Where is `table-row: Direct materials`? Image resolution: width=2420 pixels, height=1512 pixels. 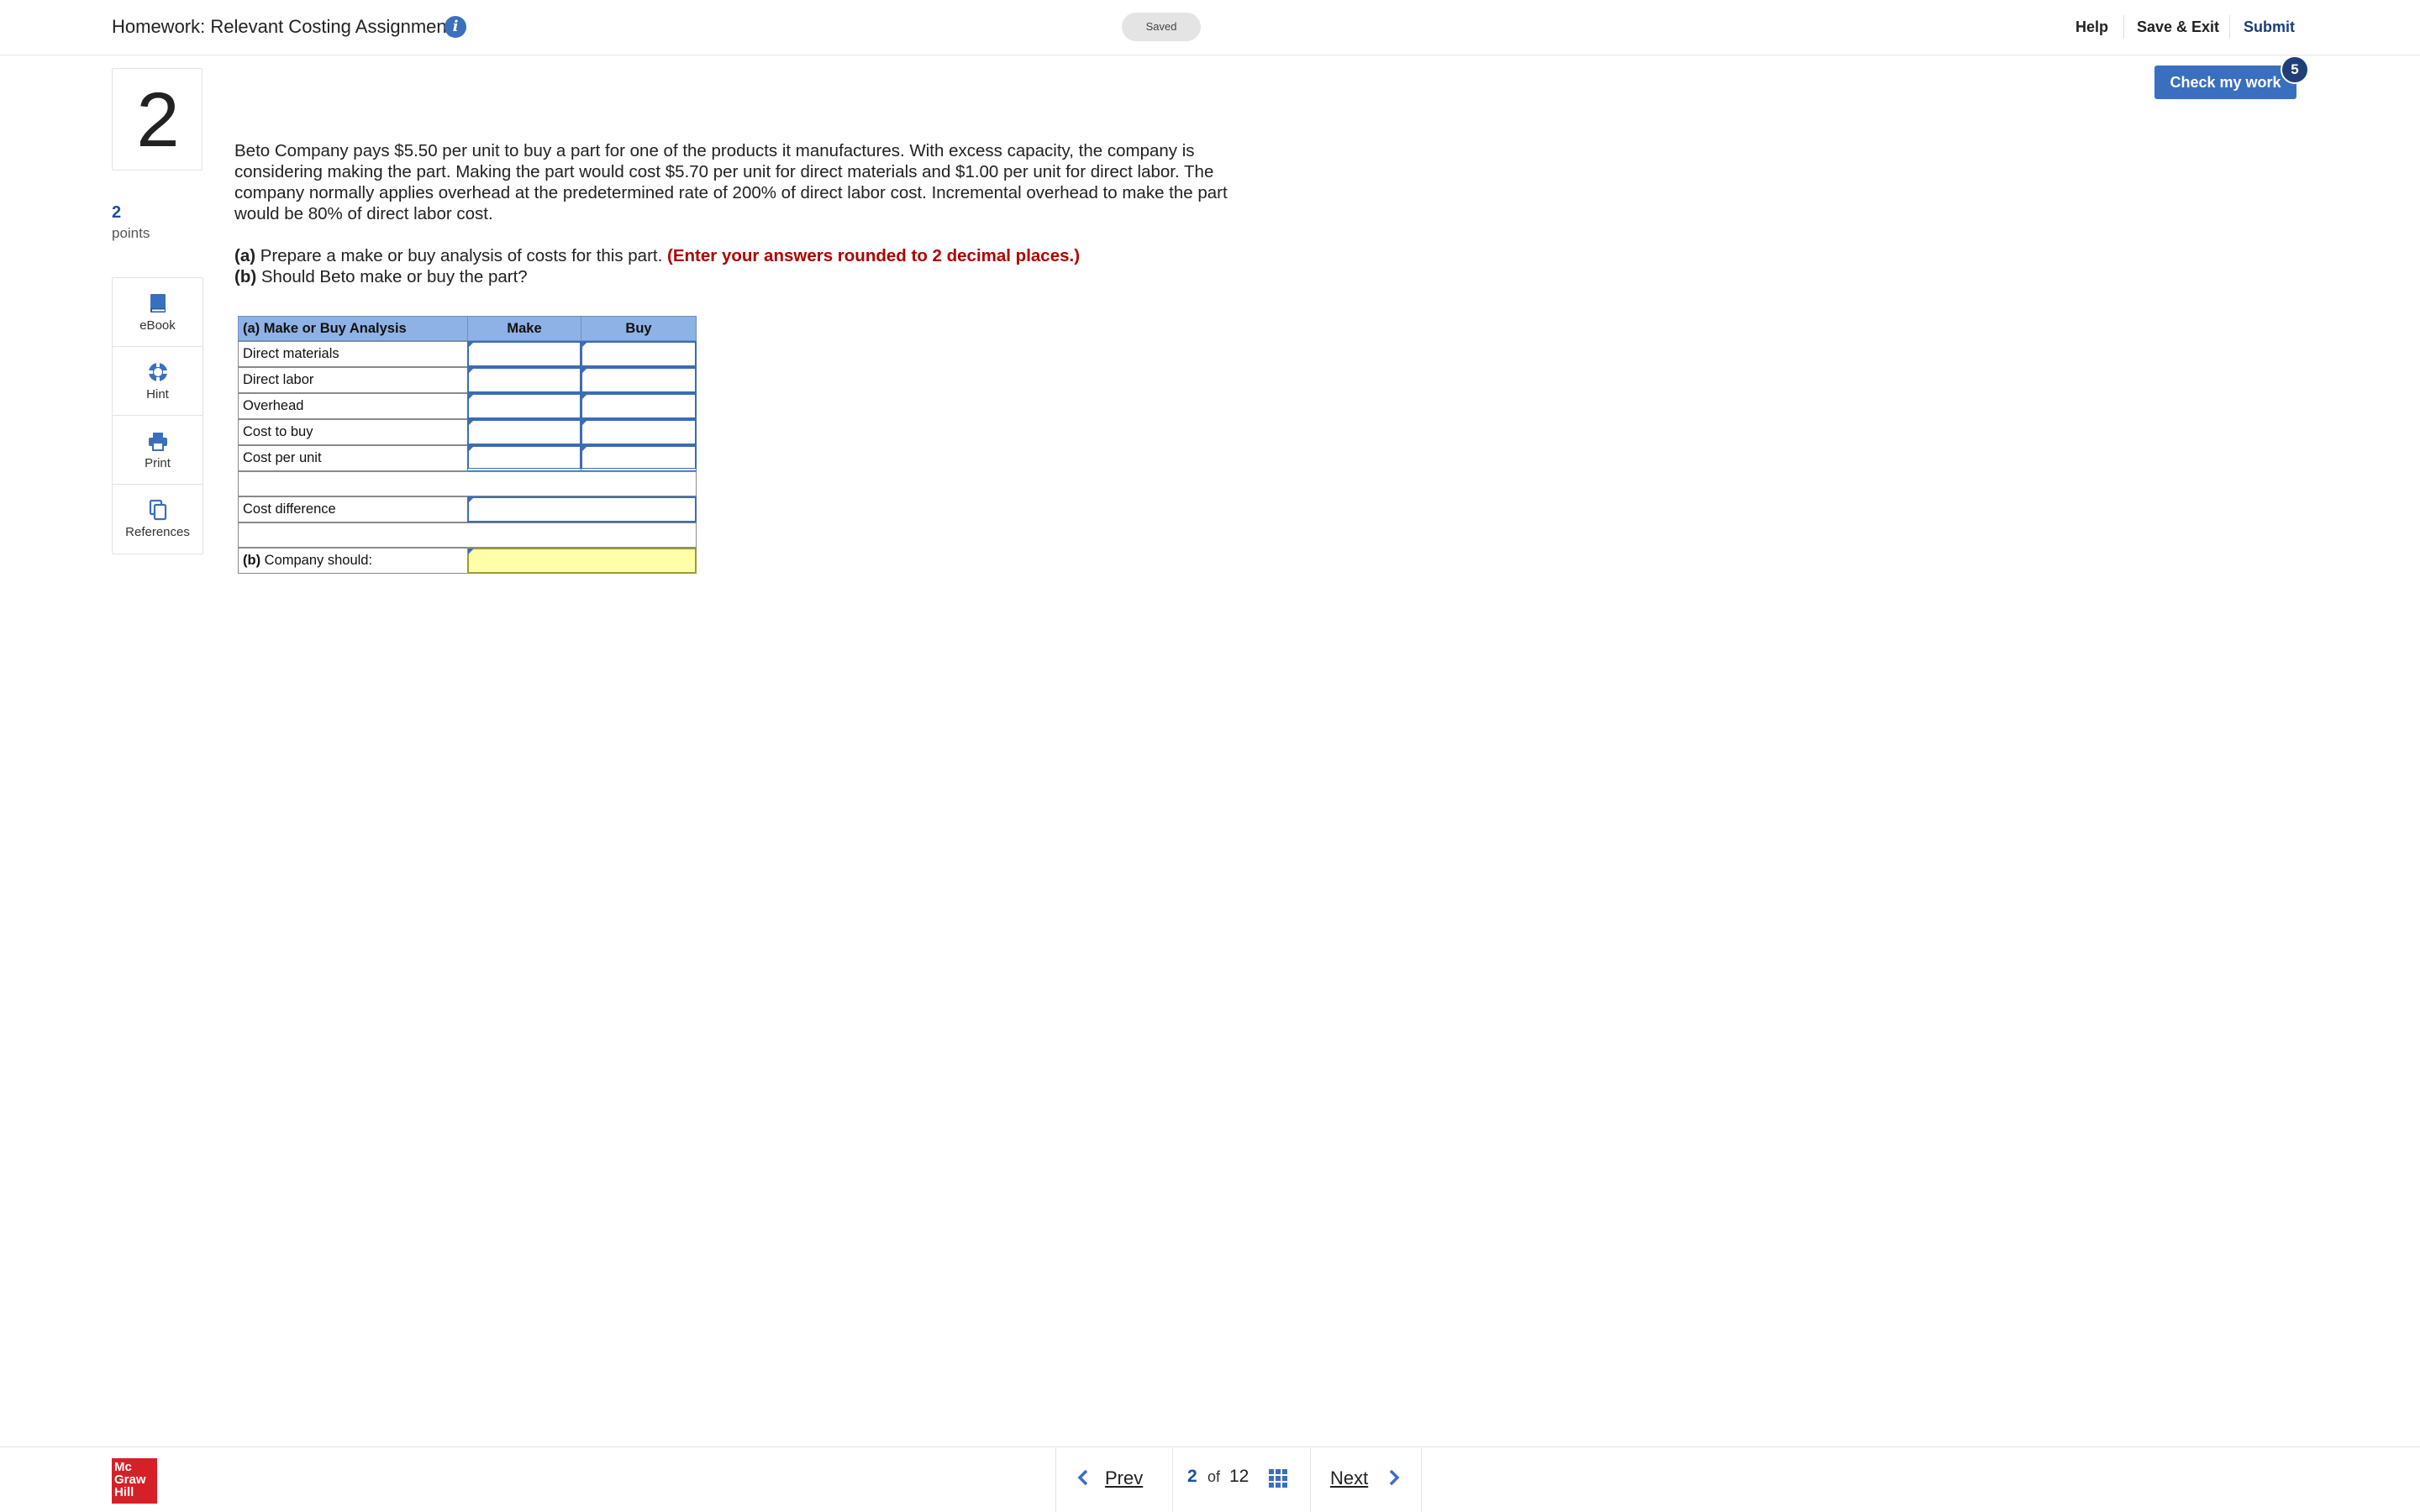 table-row: Direct materials is located at coordinates (467, 354).